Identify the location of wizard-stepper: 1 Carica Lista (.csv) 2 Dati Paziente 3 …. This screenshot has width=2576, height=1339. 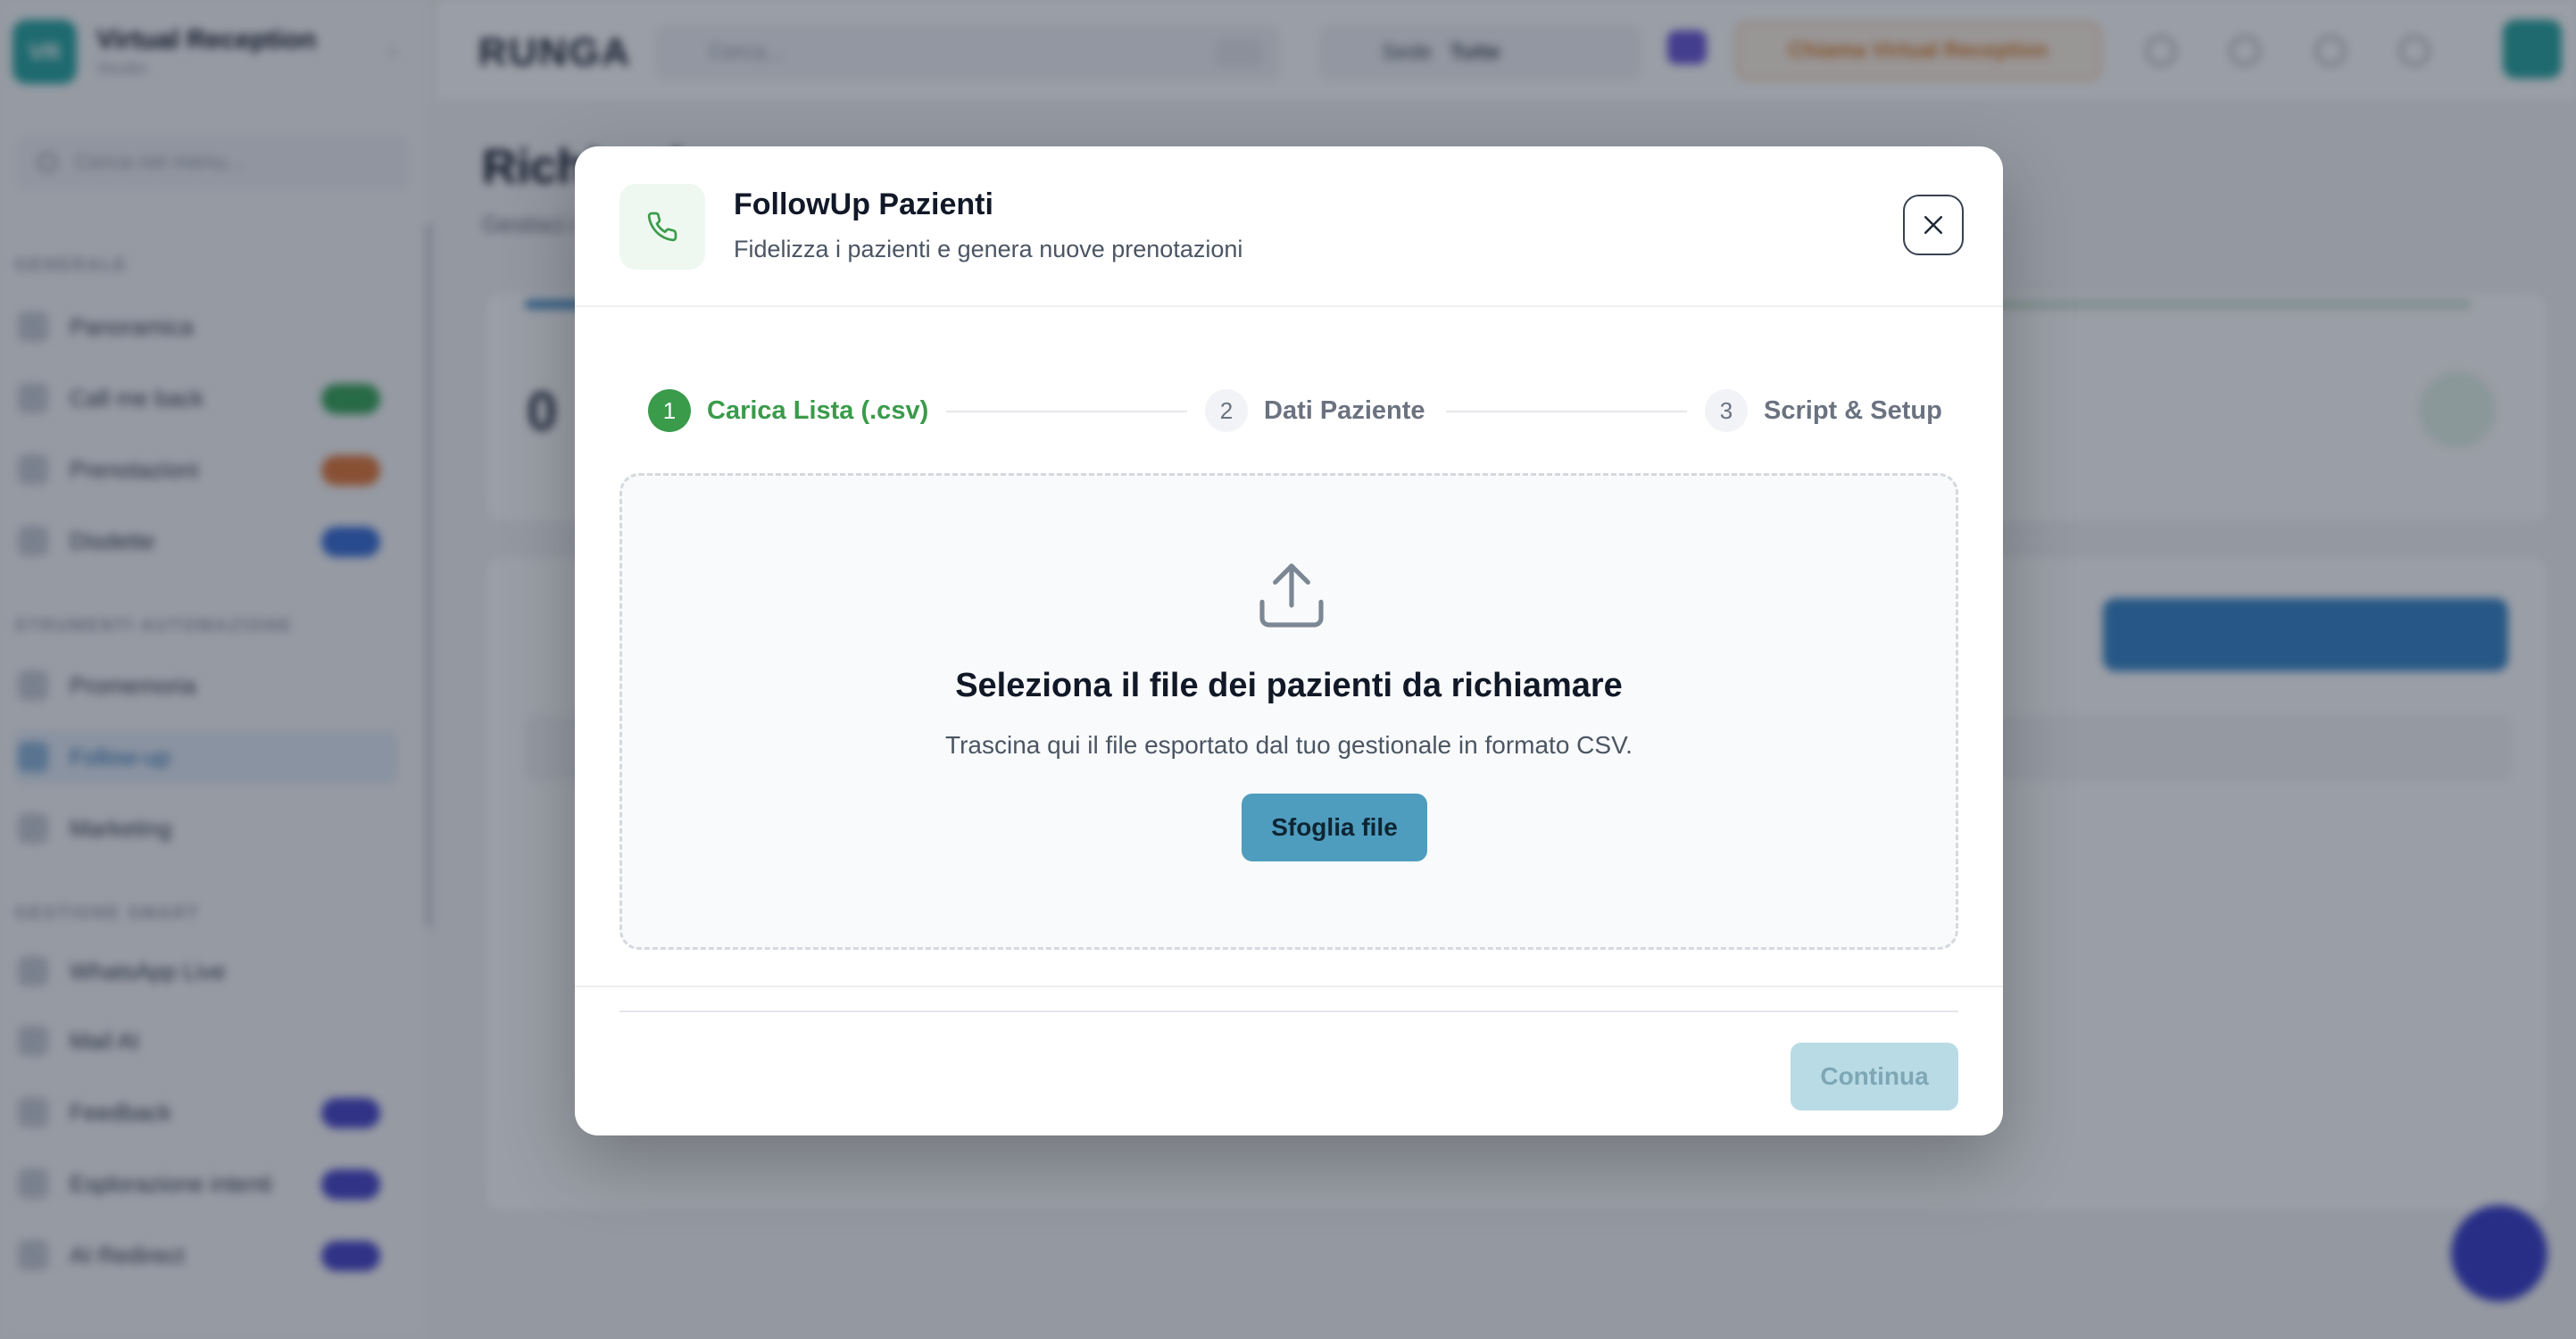
(1289, 411).